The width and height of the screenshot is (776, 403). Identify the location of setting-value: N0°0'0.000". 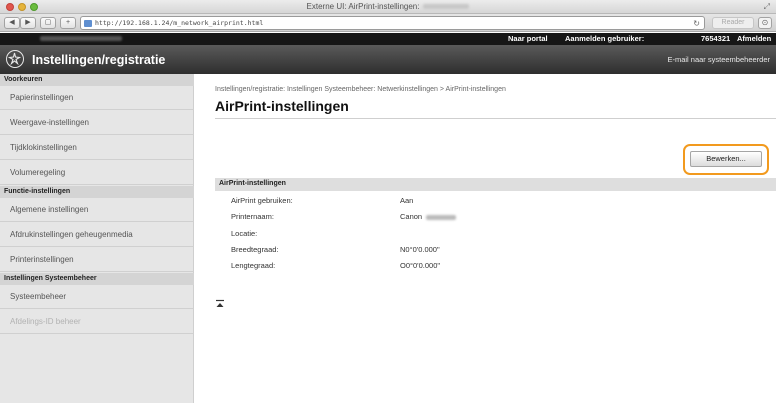
(420, 249).